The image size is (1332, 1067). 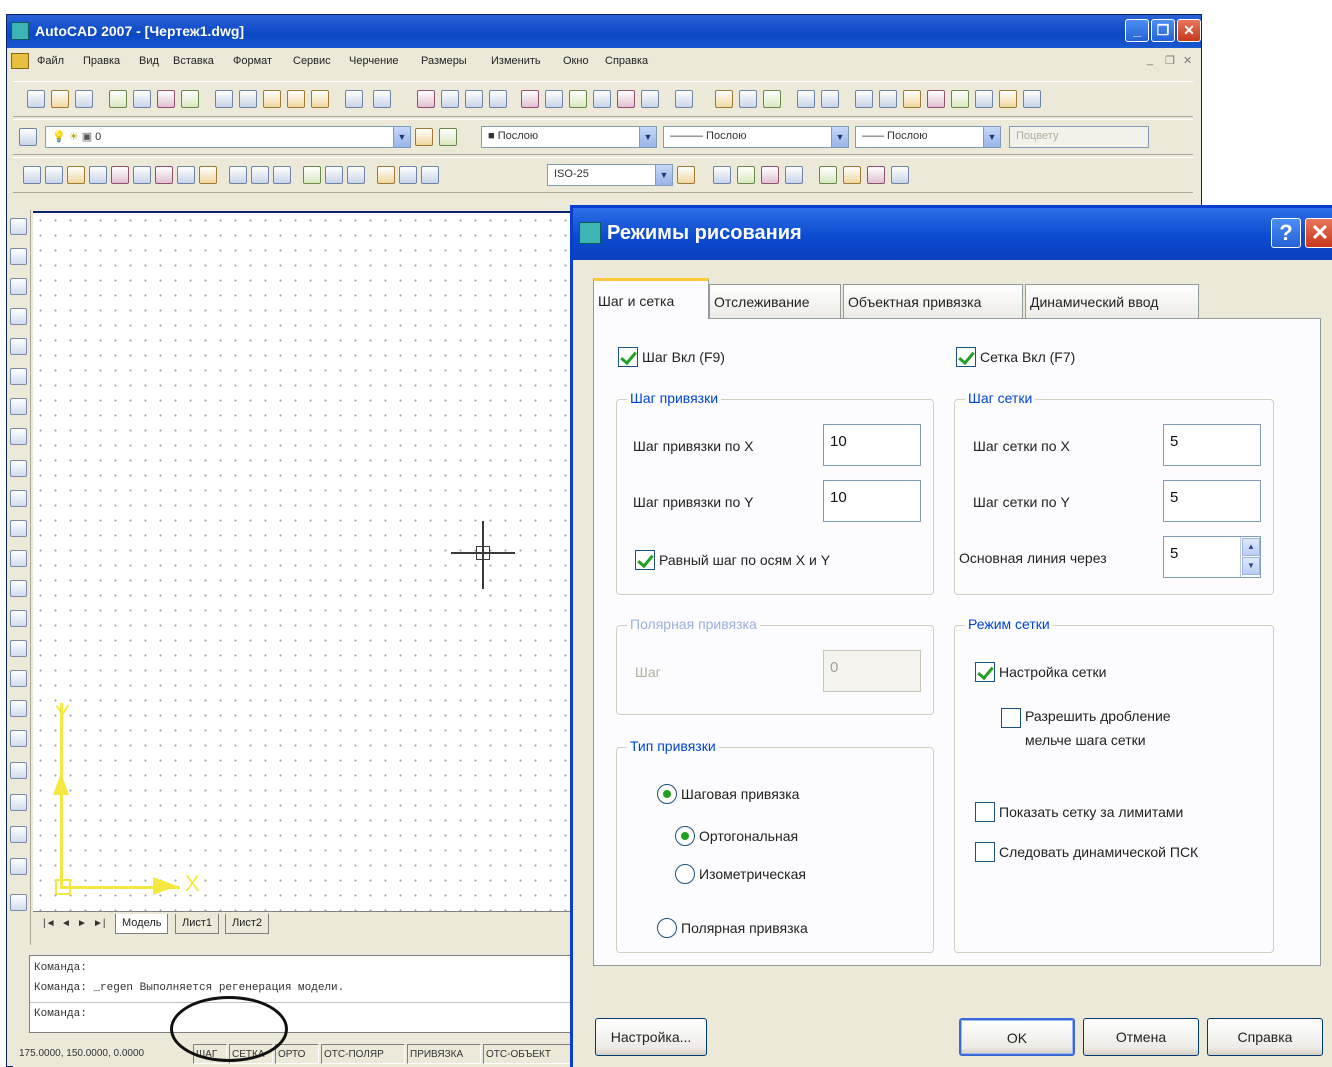 I want to click on tab-polar-tracking: Отслеживание, so click(x=775, y=301).